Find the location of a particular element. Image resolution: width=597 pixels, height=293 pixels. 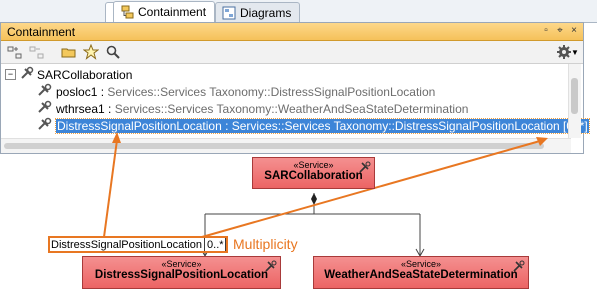

pin-icon: ⌖ is located at coordinates (560, 31).